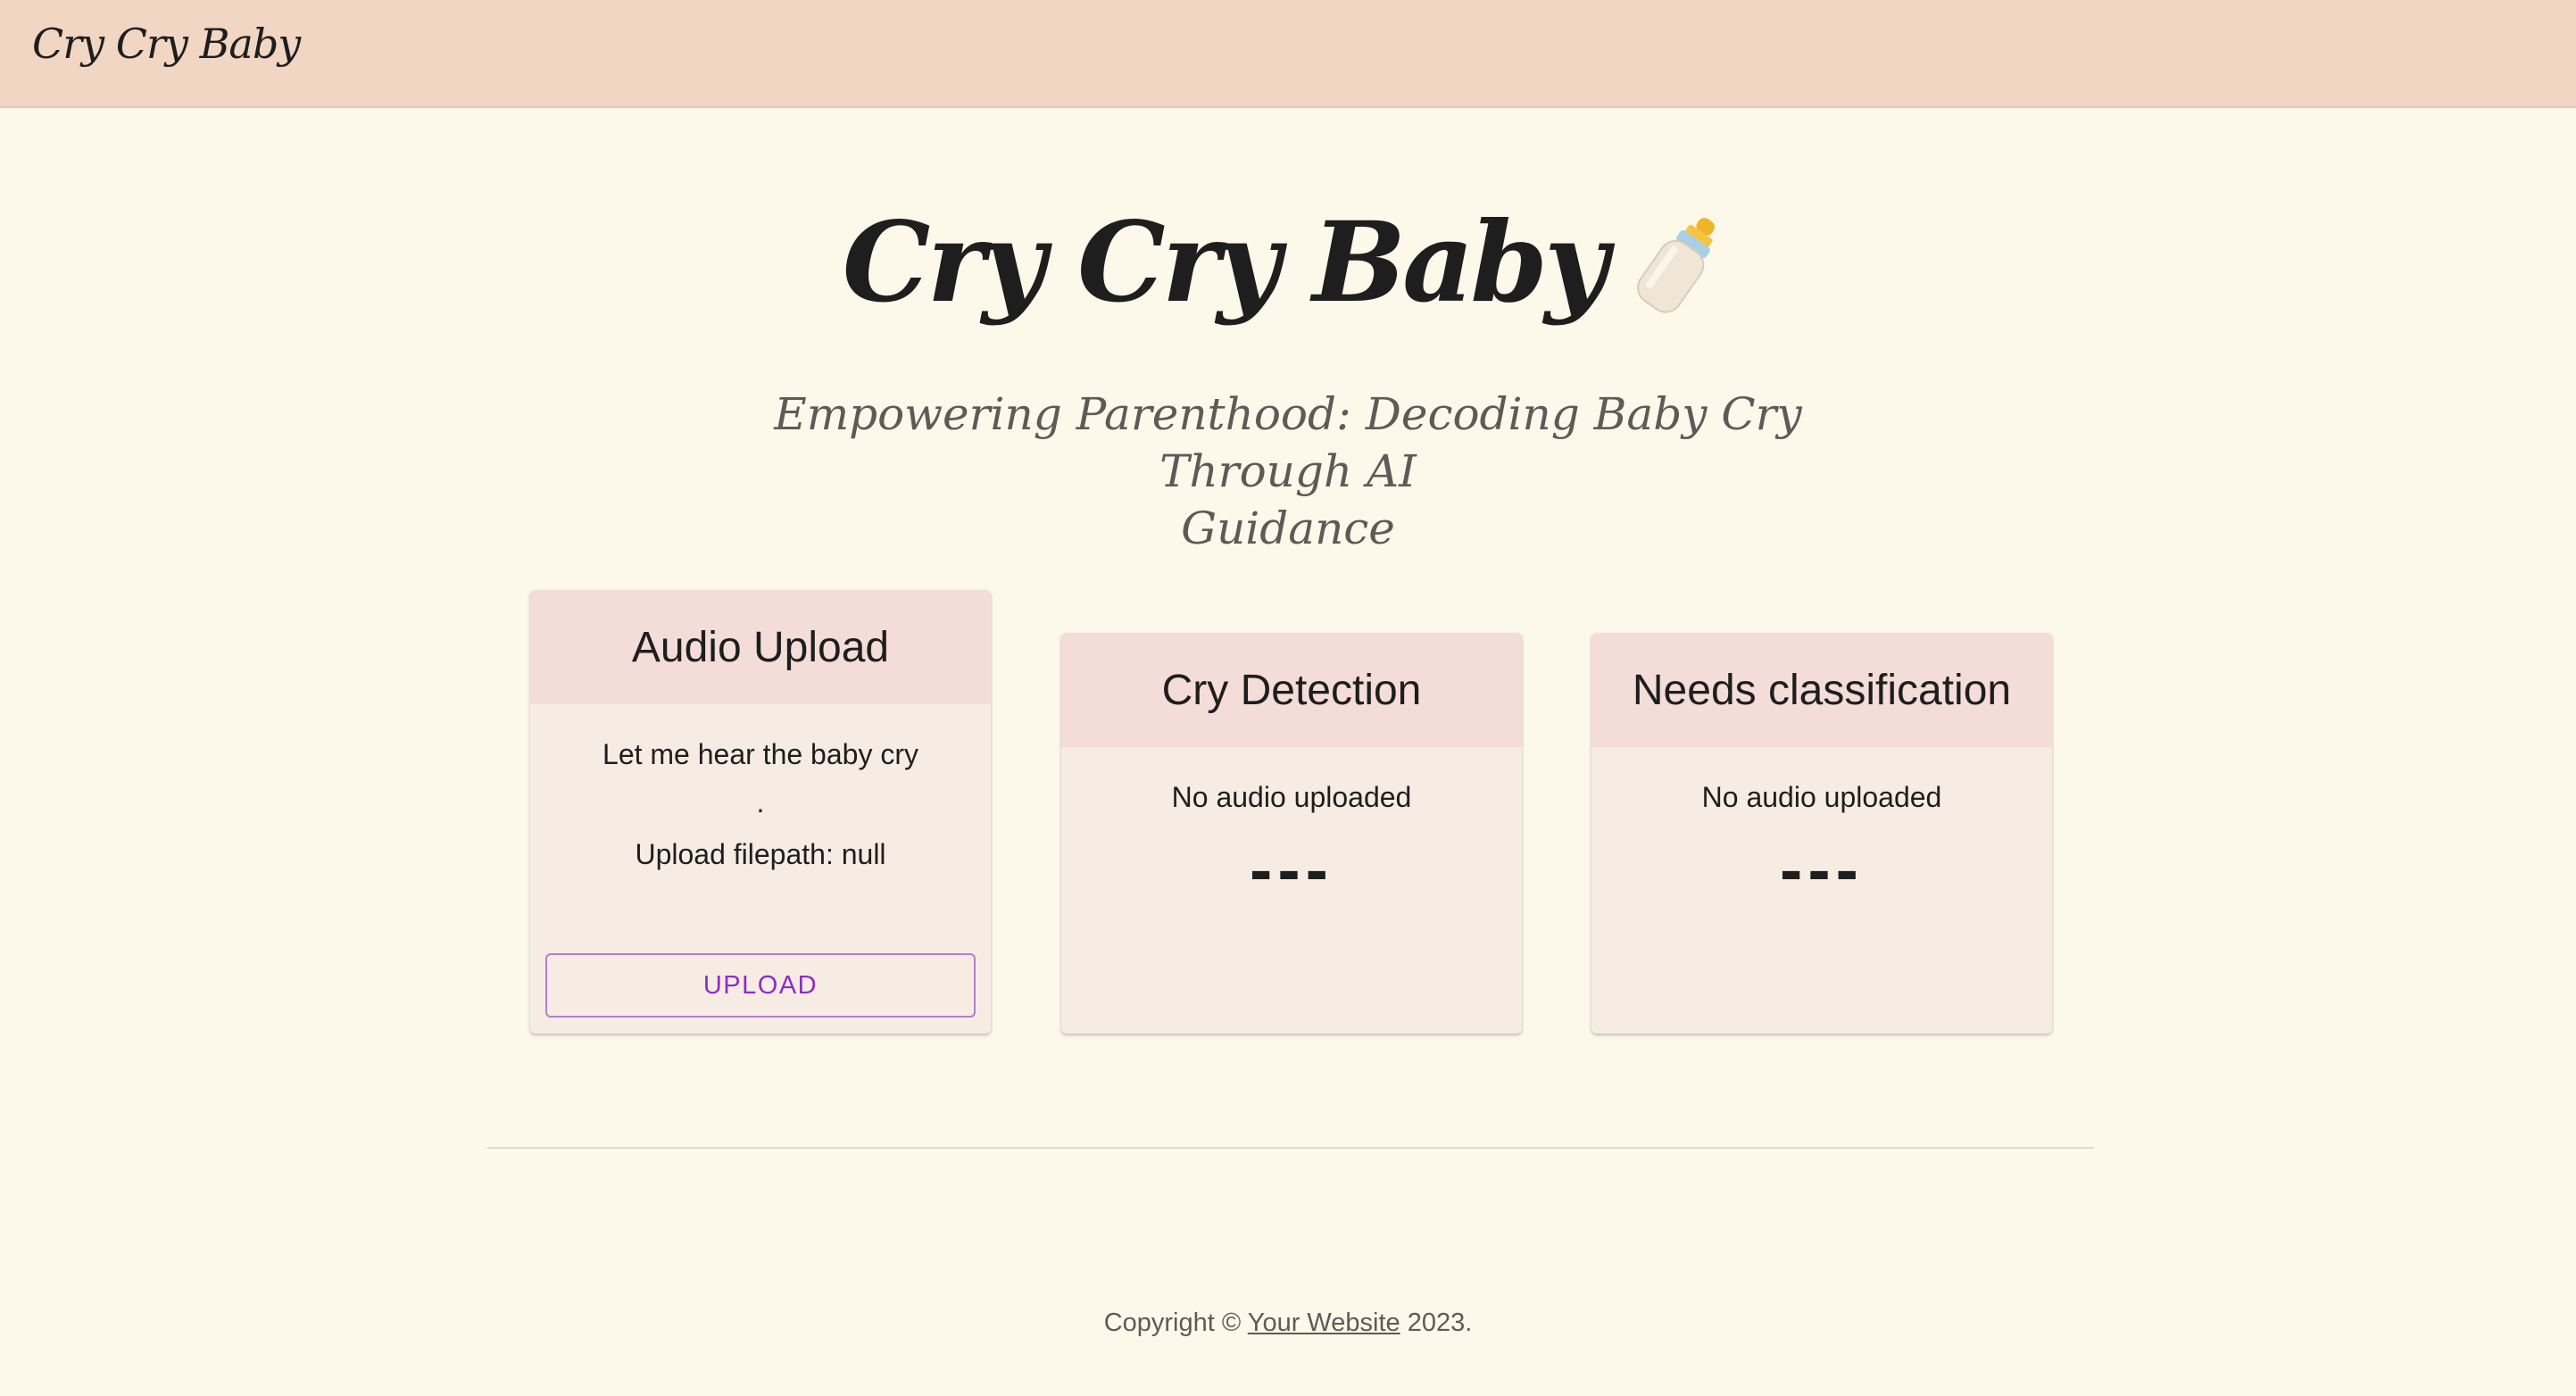  What do you see at coordinates (1436, 1323) in the screenshot?
I see `footer-suffix: 2023.` at bounding box center [1436, 1323].